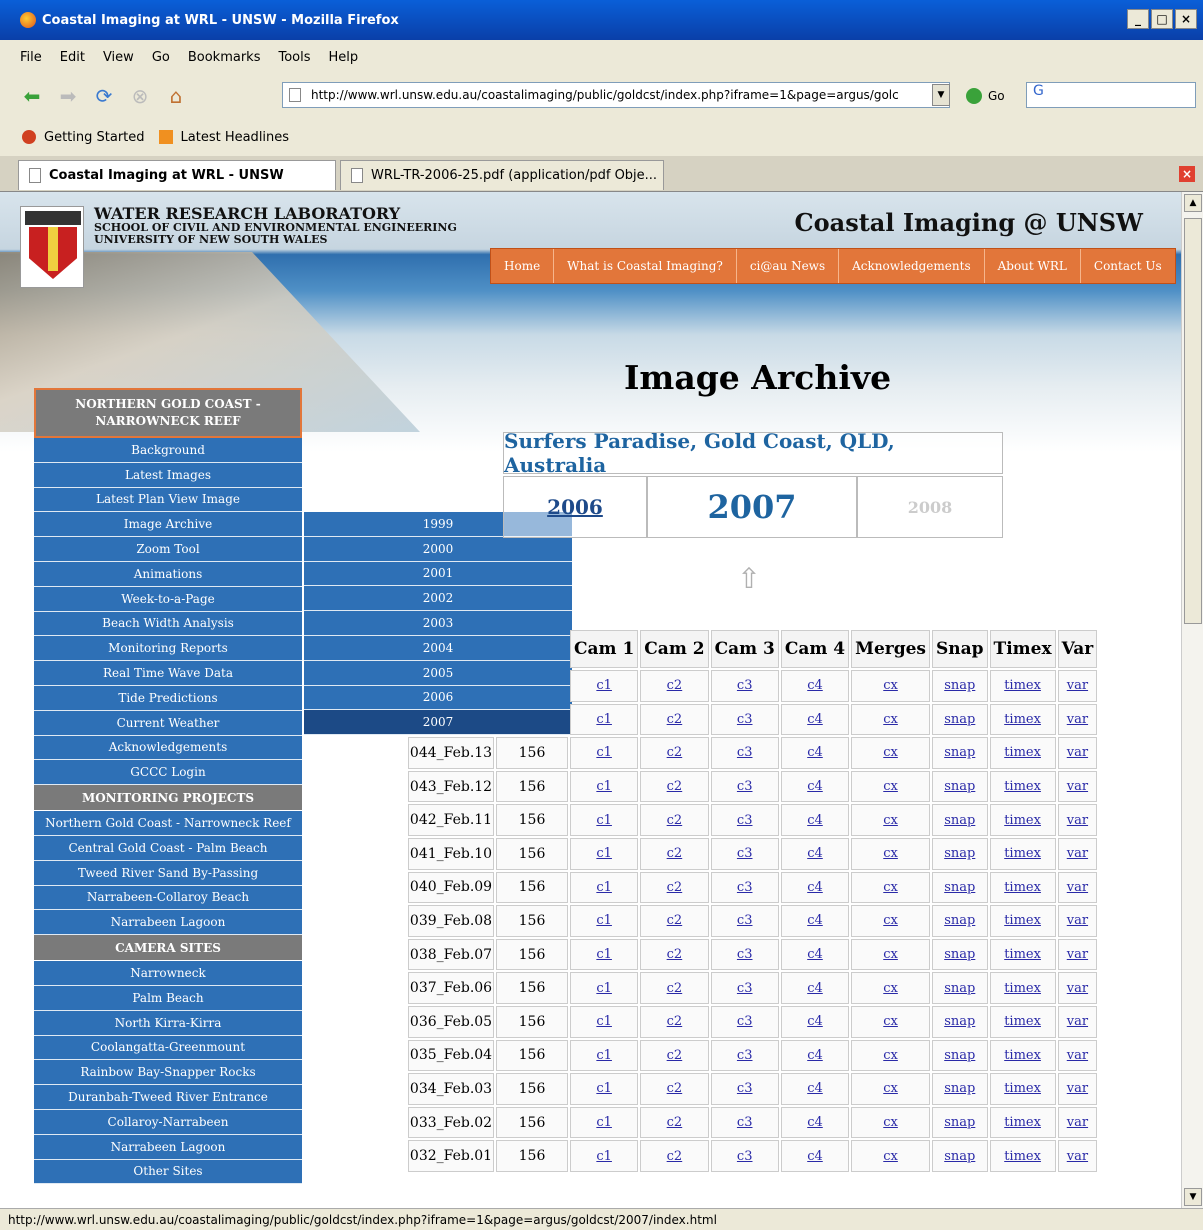 This screenshot has width=1203, height=1230. Describe the element at coordinates (168, 748) in the screenshot. I see `sidebar-item: Acknowledgements` at that location.